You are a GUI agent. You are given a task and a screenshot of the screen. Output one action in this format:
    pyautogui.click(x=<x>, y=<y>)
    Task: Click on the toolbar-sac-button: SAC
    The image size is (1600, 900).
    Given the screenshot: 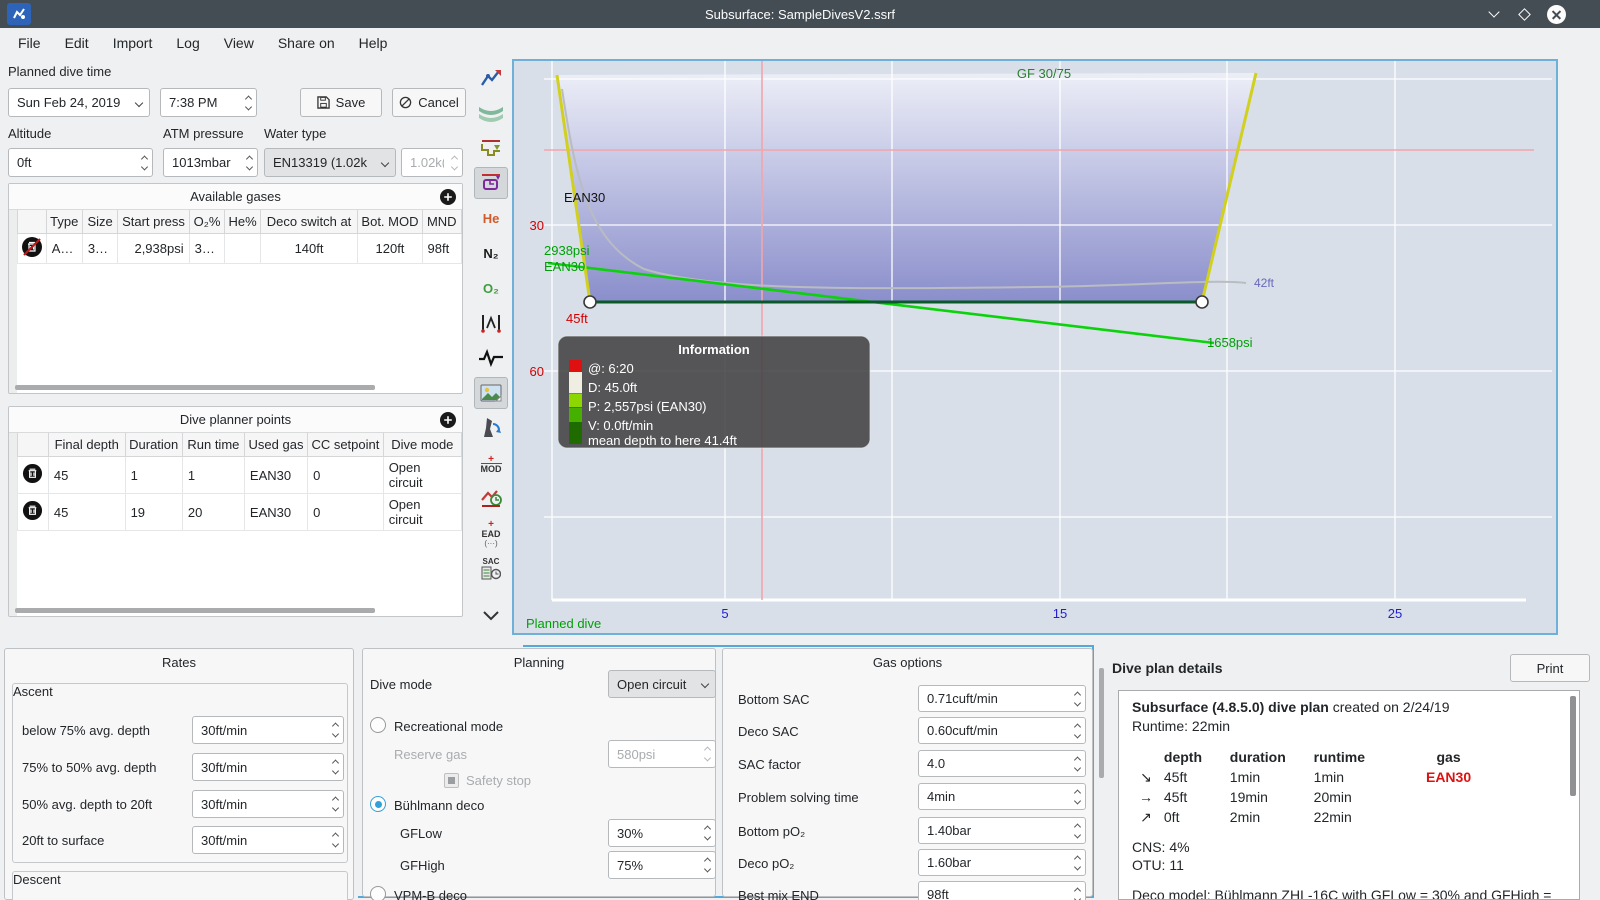 What is the action you would take?
    pyautogui.click(x=491, y=568)
    